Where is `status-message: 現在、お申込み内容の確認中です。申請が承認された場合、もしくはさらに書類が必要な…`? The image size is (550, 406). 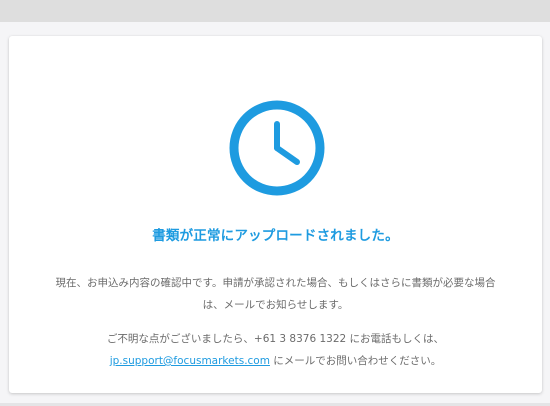
status-message: 現在、お申込み内容の確認中です。申請が承認された場合、もしくはさらに書類が必要な… is located at coordinates (275, 294).